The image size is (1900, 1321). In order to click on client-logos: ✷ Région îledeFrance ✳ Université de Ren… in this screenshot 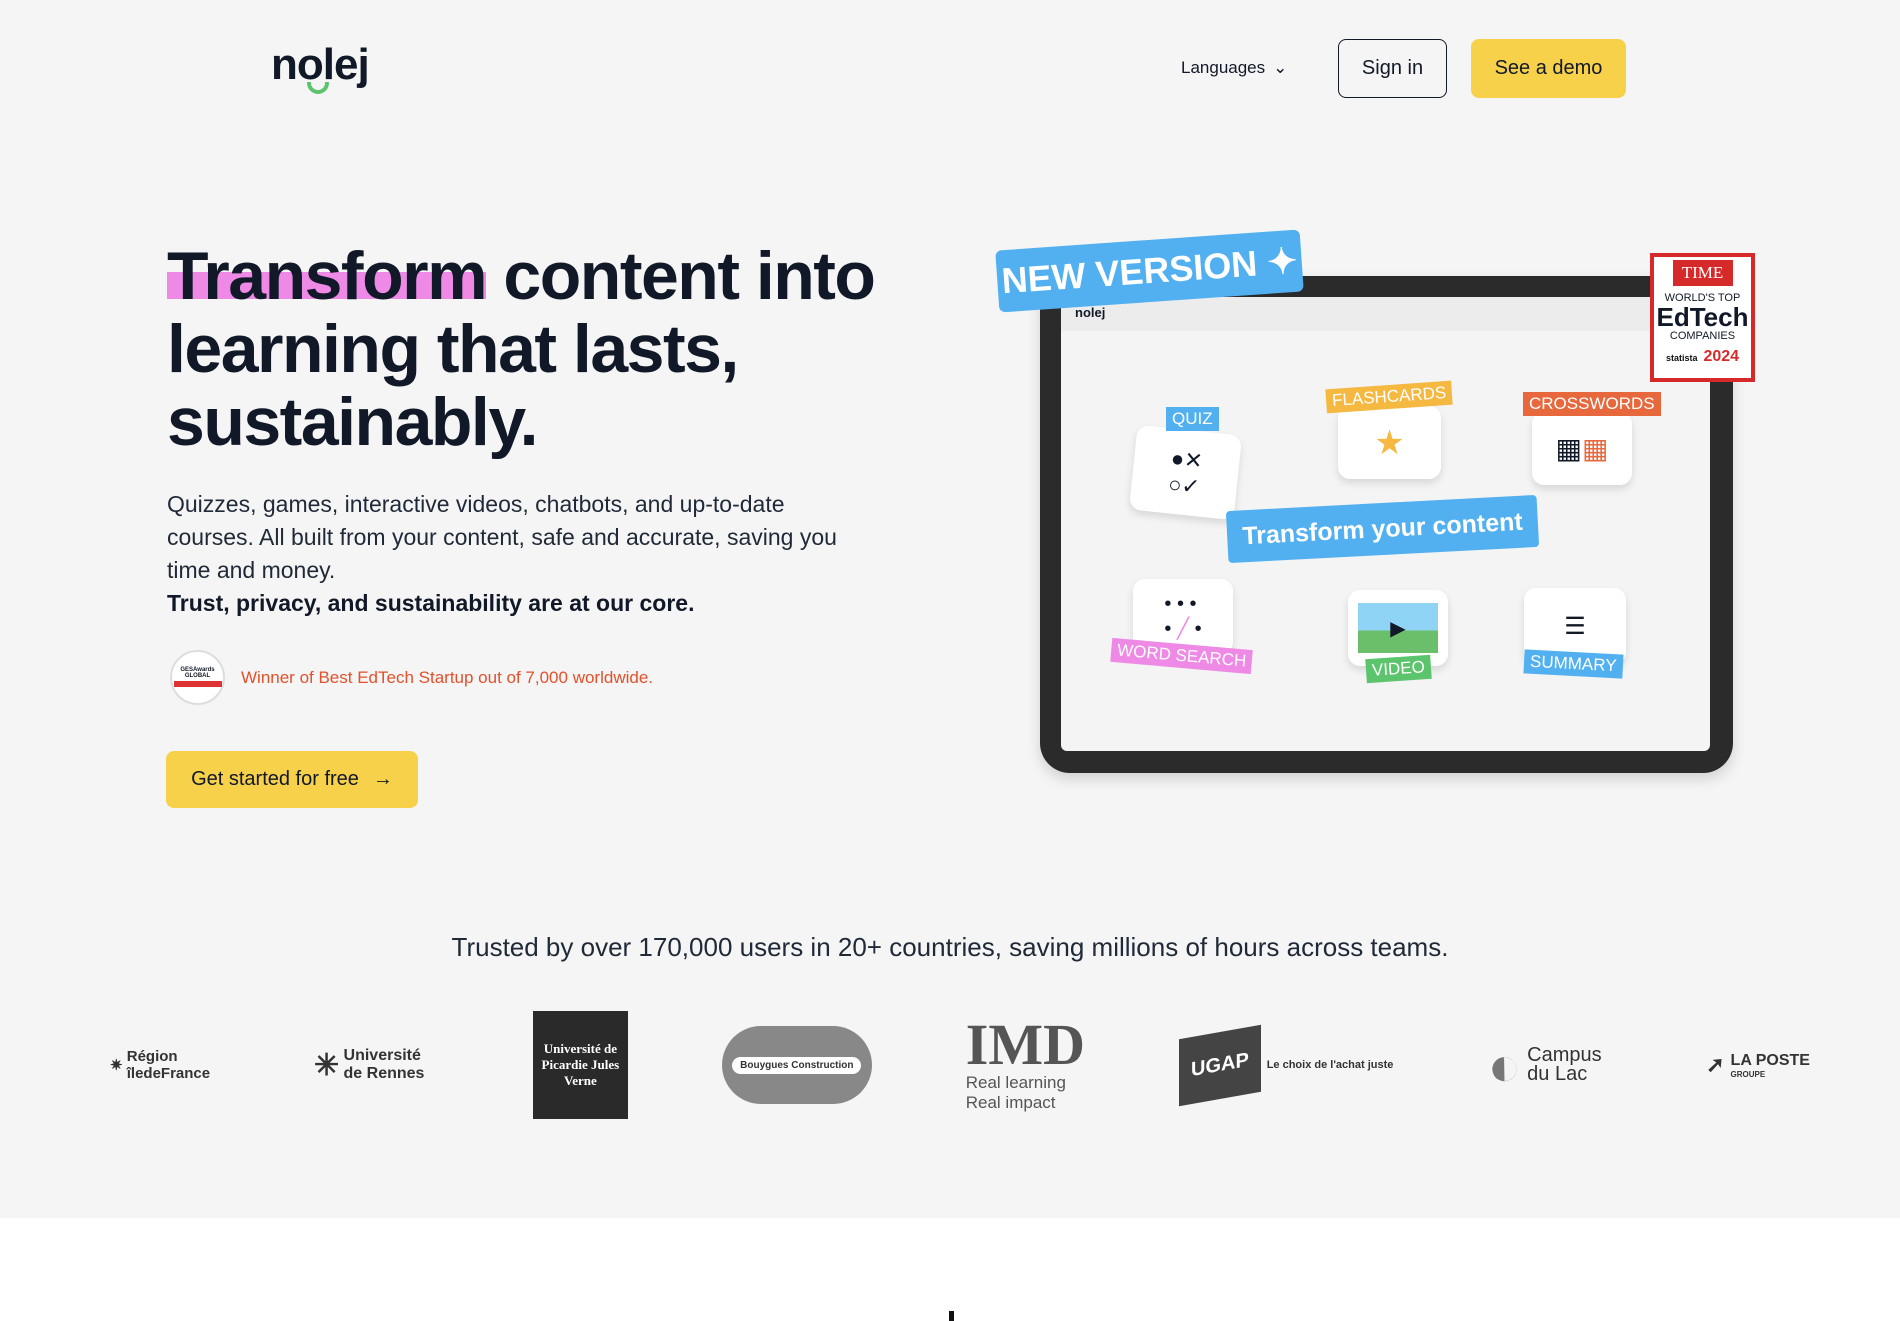, I will do `click(960, 1065)`.